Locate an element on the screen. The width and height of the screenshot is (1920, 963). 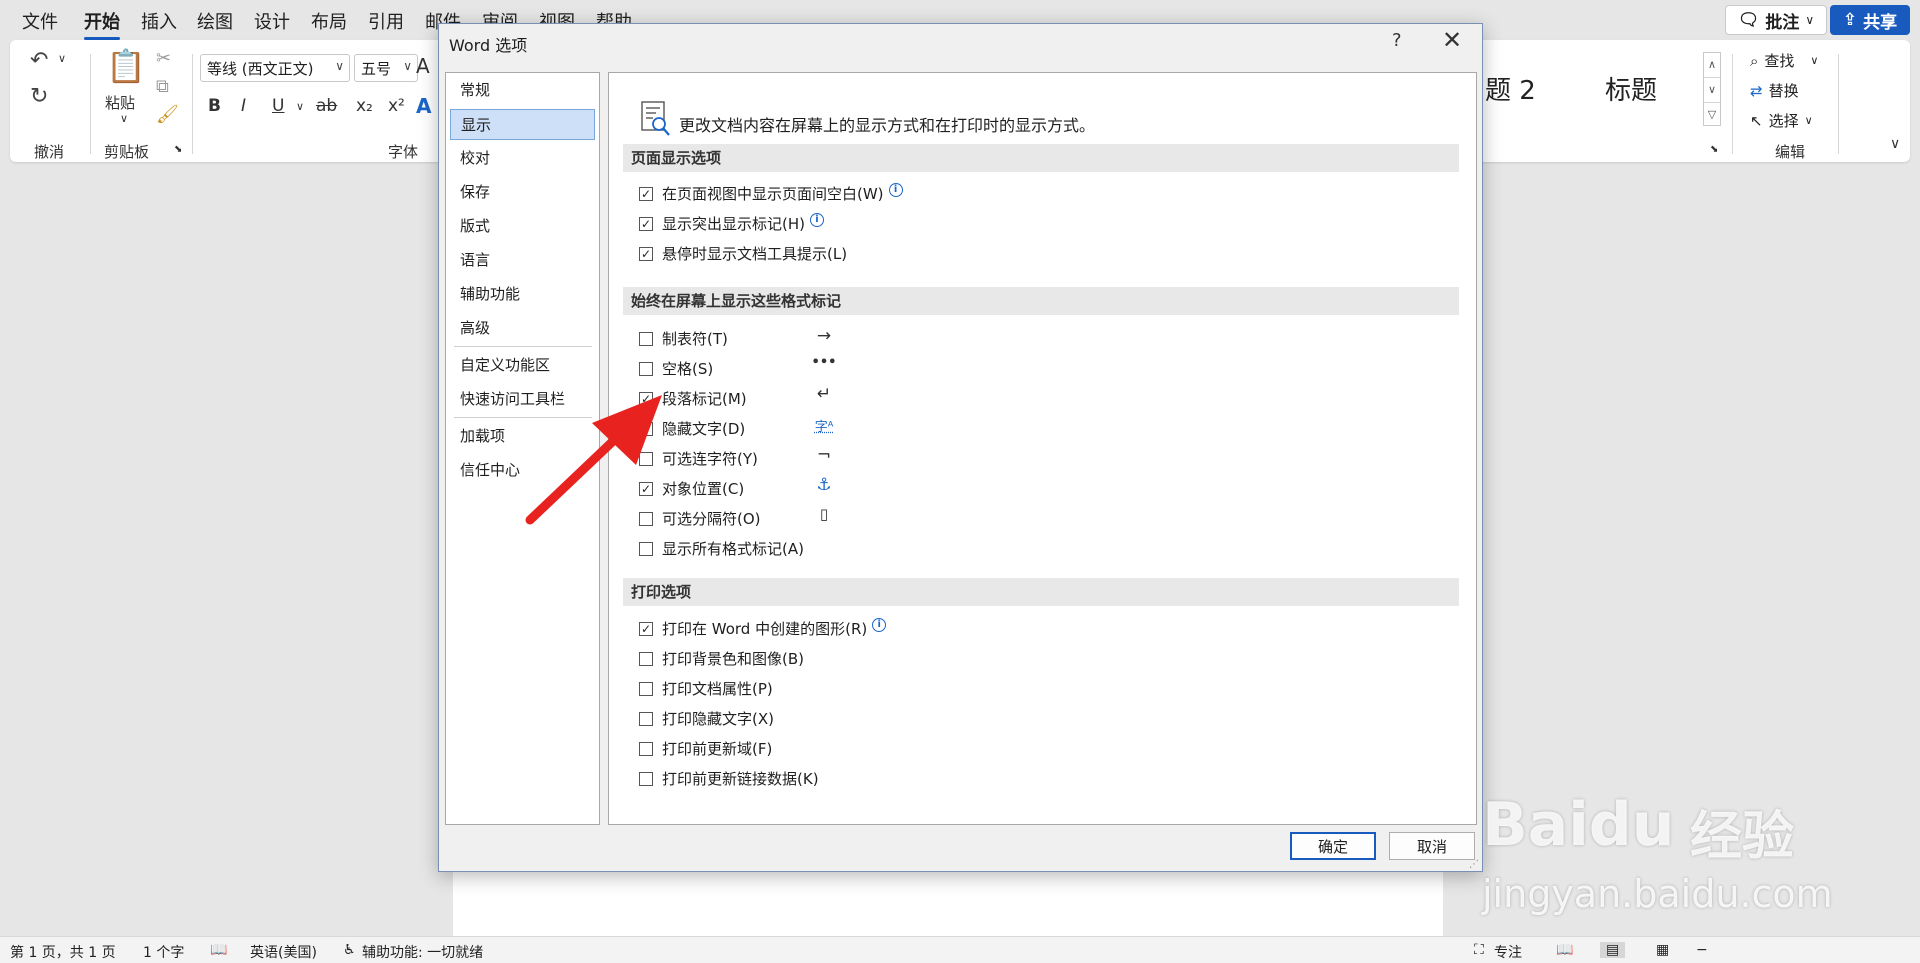
redo-icon: ↻ is located at coordinates (39, 97).